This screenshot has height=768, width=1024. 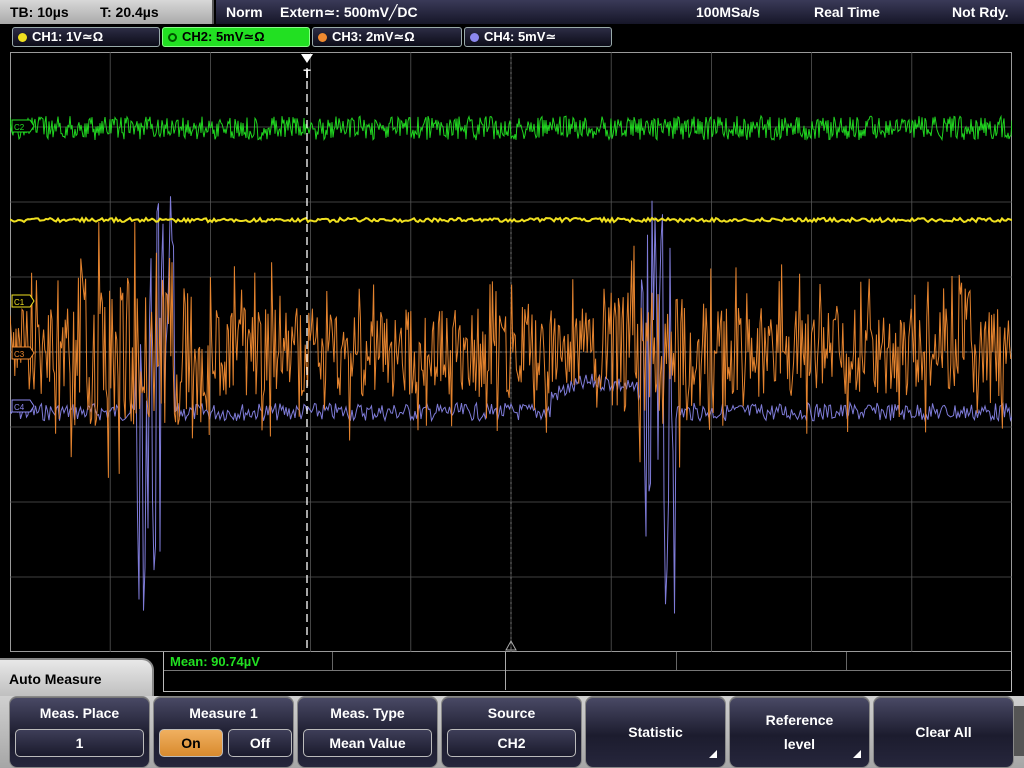 What do you see at coordinates (223, 732) in the screenshot?
I see `measure-1-key: Measure 1 On Off` at bounding box center [223, 732].